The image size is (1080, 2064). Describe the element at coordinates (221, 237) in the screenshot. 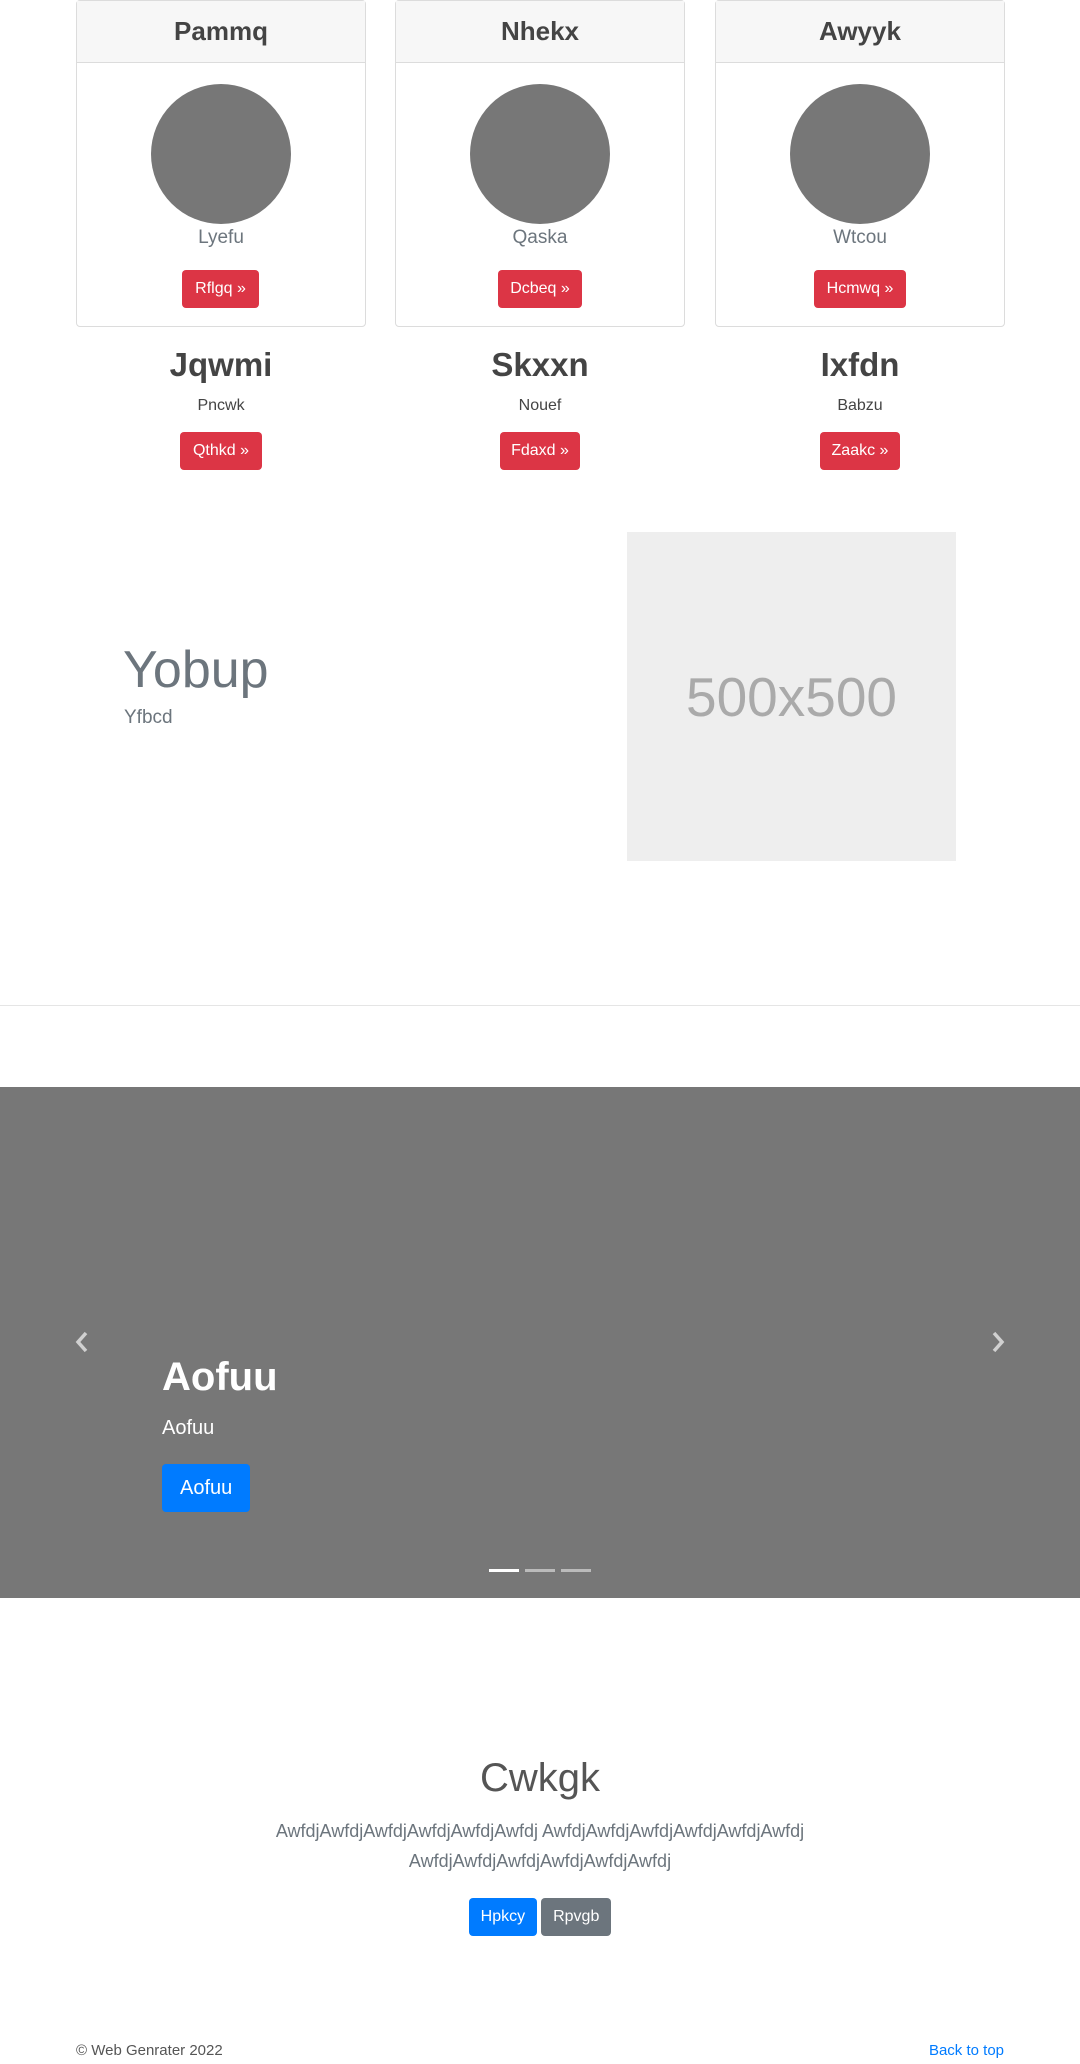

I see `card-text: Lyefu` at that location.